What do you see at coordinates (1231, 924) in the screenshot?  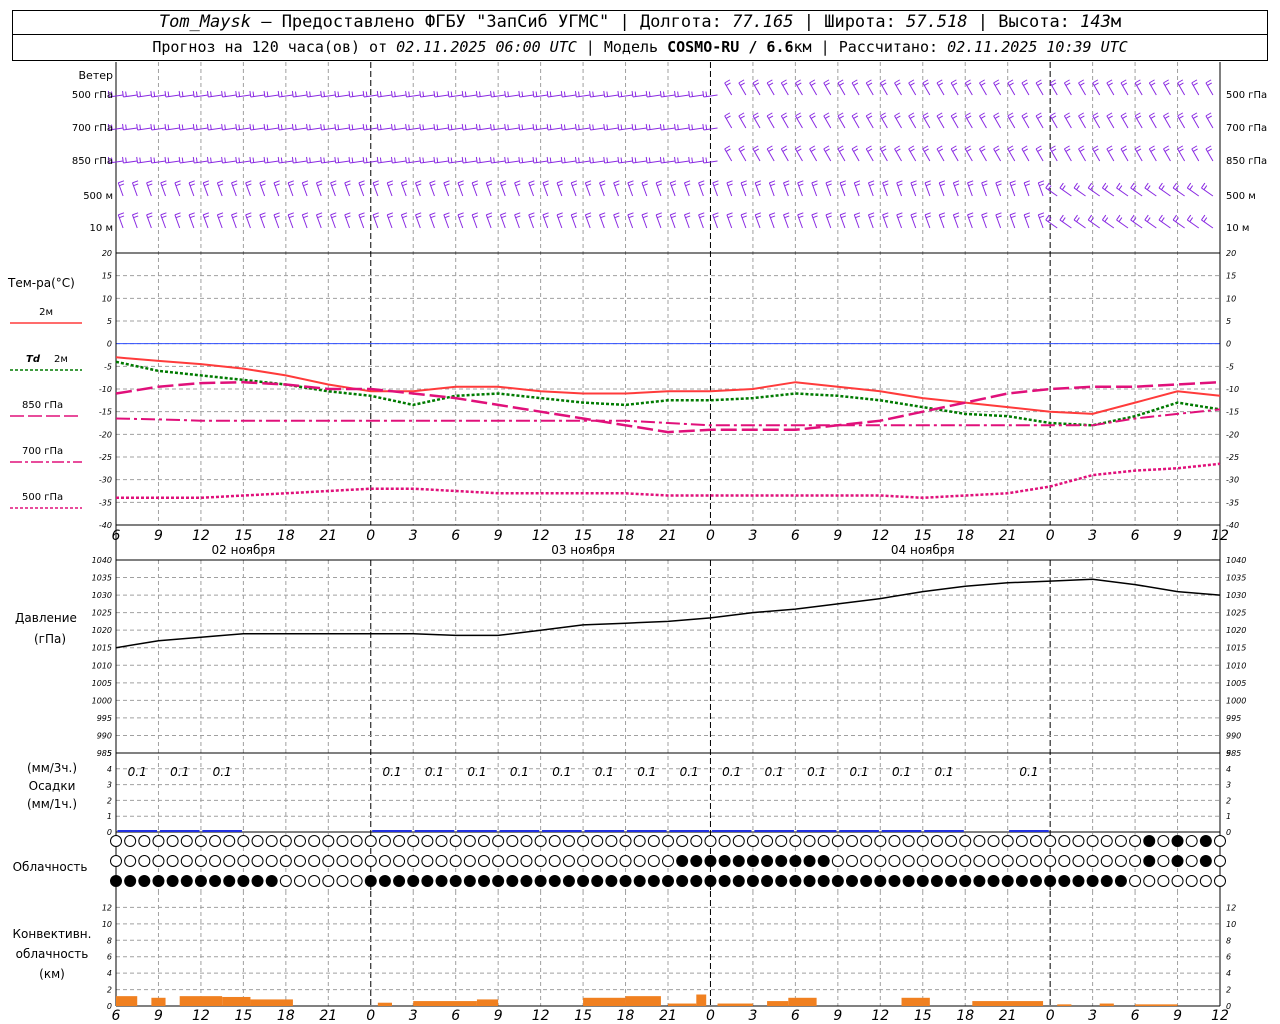 I see `y-tick-label-right: 10` at bounding box center [1231, 924].